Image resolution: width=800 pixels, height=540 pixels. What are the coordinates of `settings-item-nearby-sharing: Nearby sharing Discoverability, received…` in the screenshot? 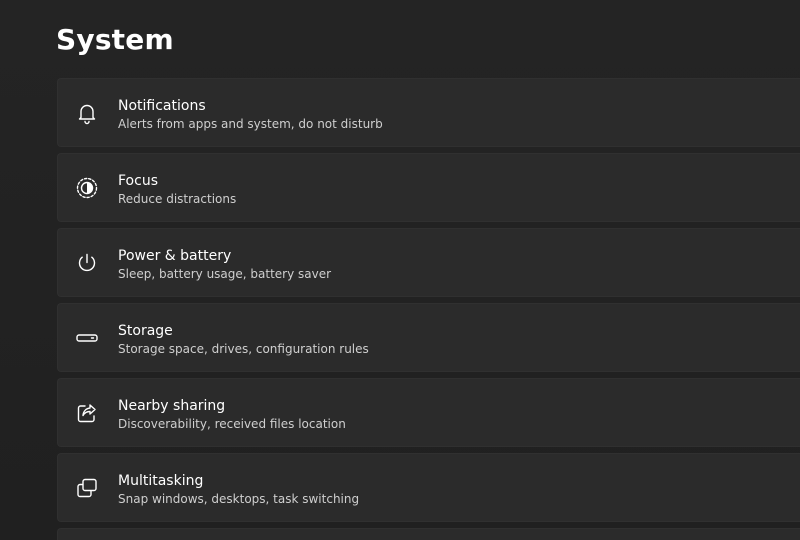 It's located at (428, 412).